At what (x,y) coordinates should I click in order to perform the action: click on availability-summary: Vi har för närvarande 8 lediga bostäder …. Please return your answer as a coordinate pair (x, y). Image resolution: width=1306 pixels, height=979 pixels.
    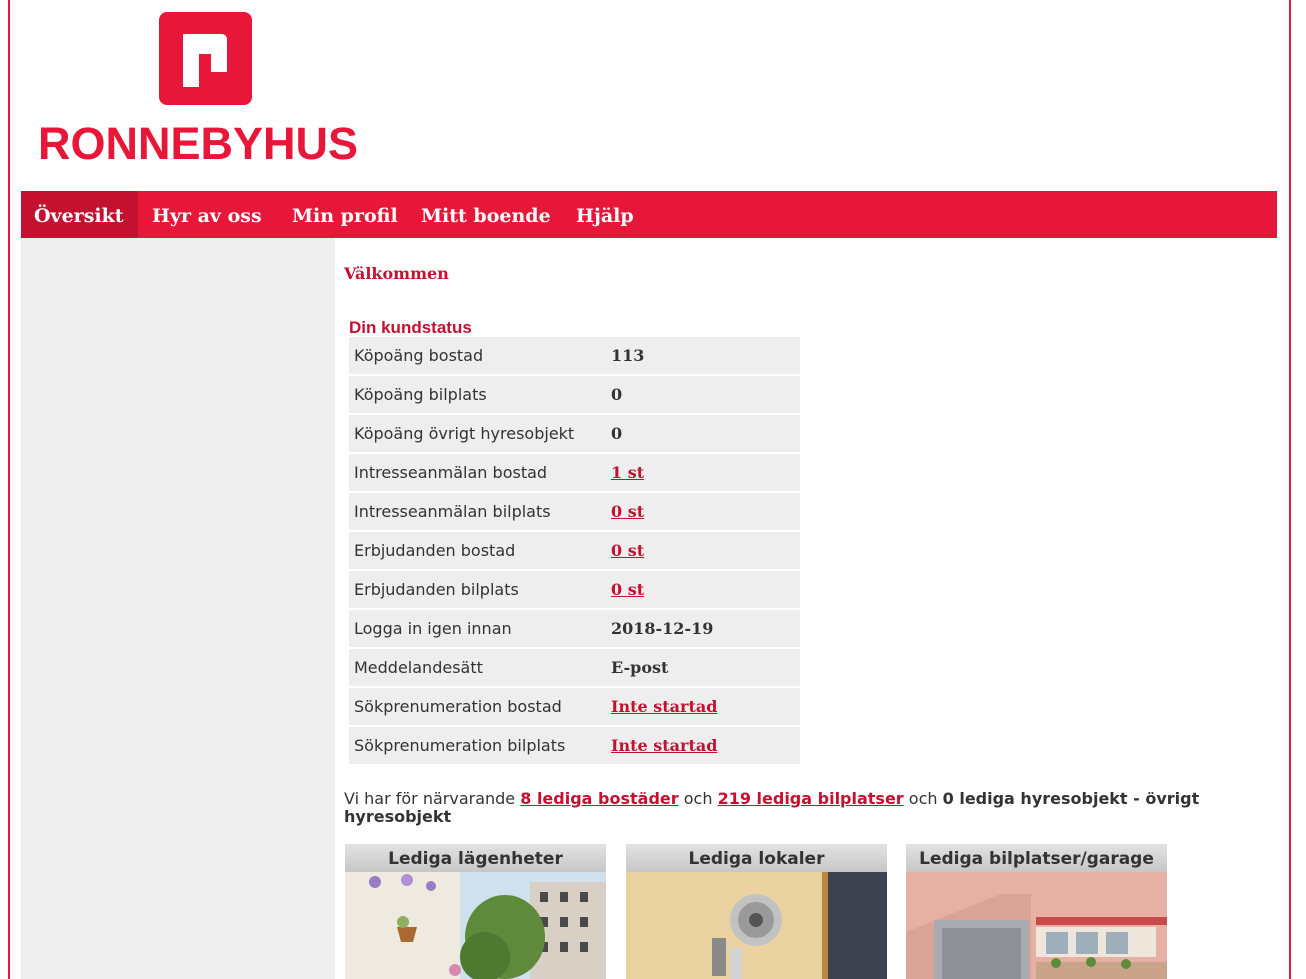
    Looking at the image, I should click on (809, 808).